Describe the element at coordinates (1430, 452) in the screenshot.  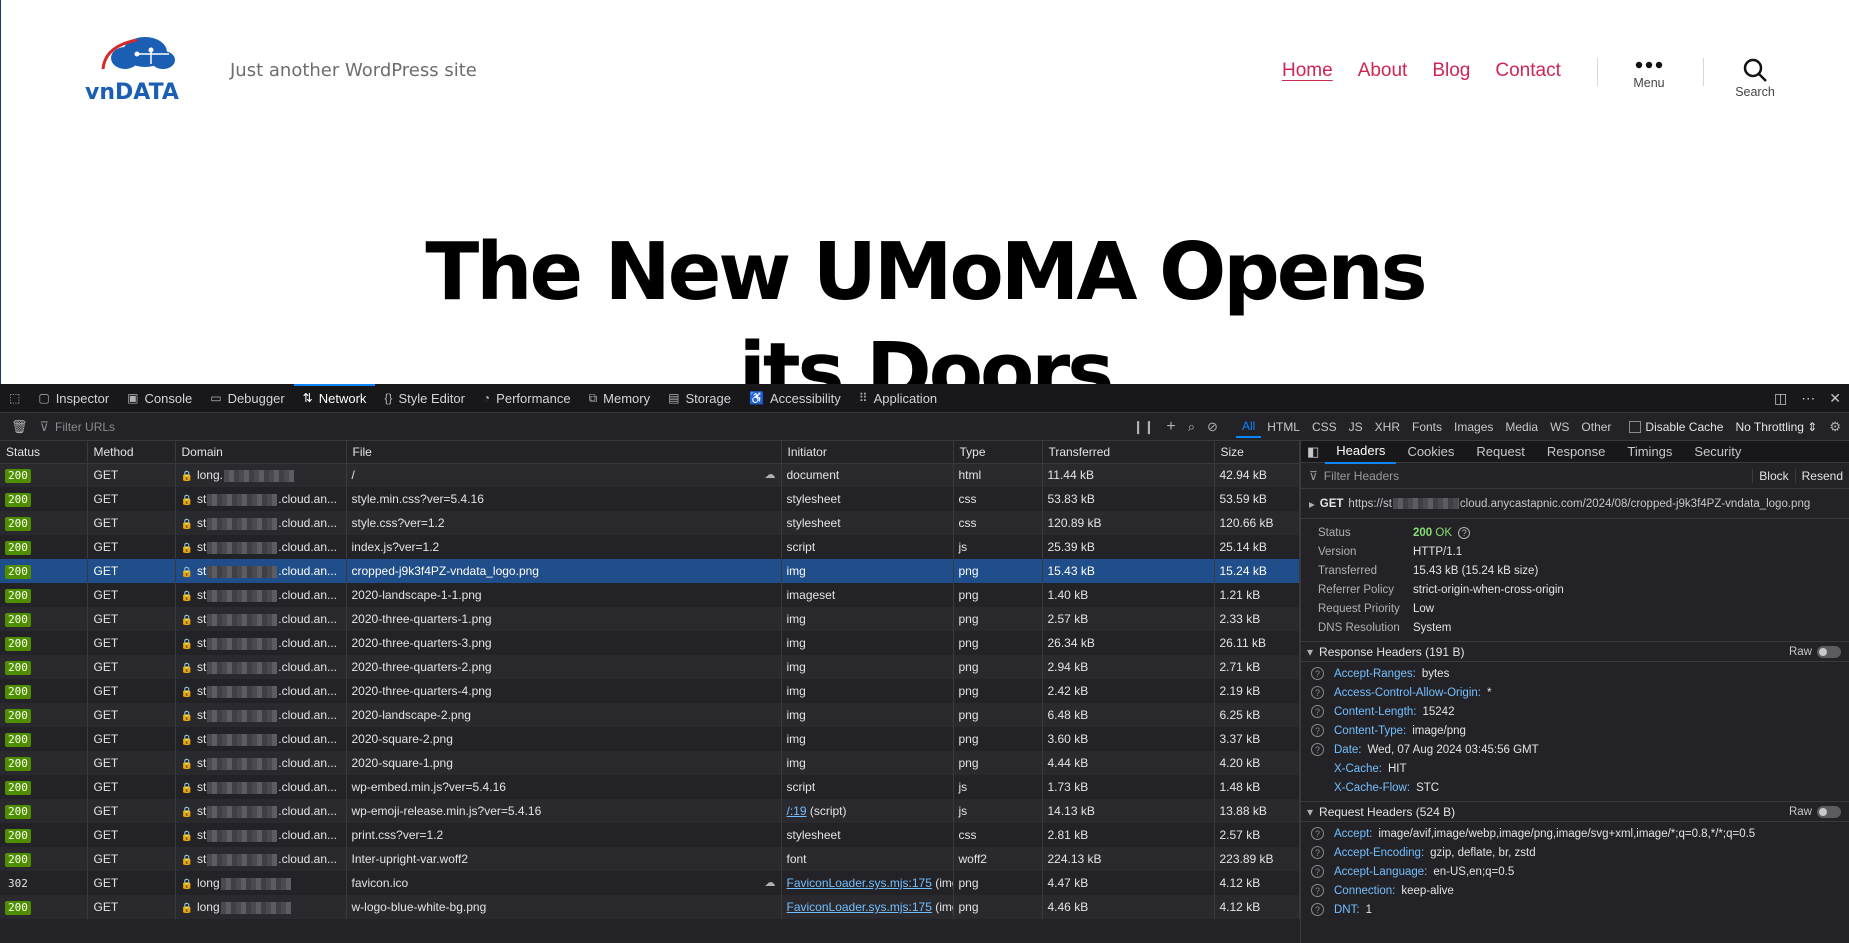
I see `tab-cookies: Cookies` at that location.